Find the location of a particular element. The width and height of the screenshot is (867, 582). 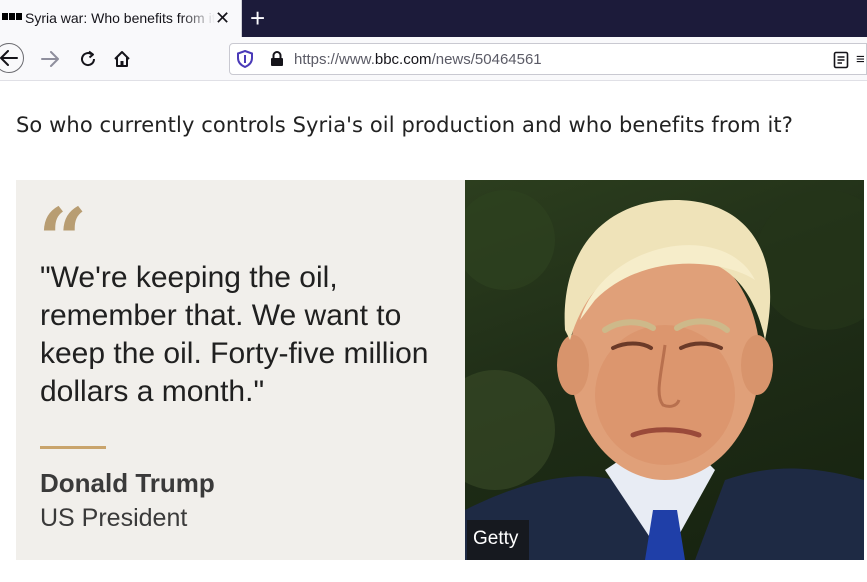

url-text: https://www.bbc.com/news/50464561 is located at coordinates (418, 59).